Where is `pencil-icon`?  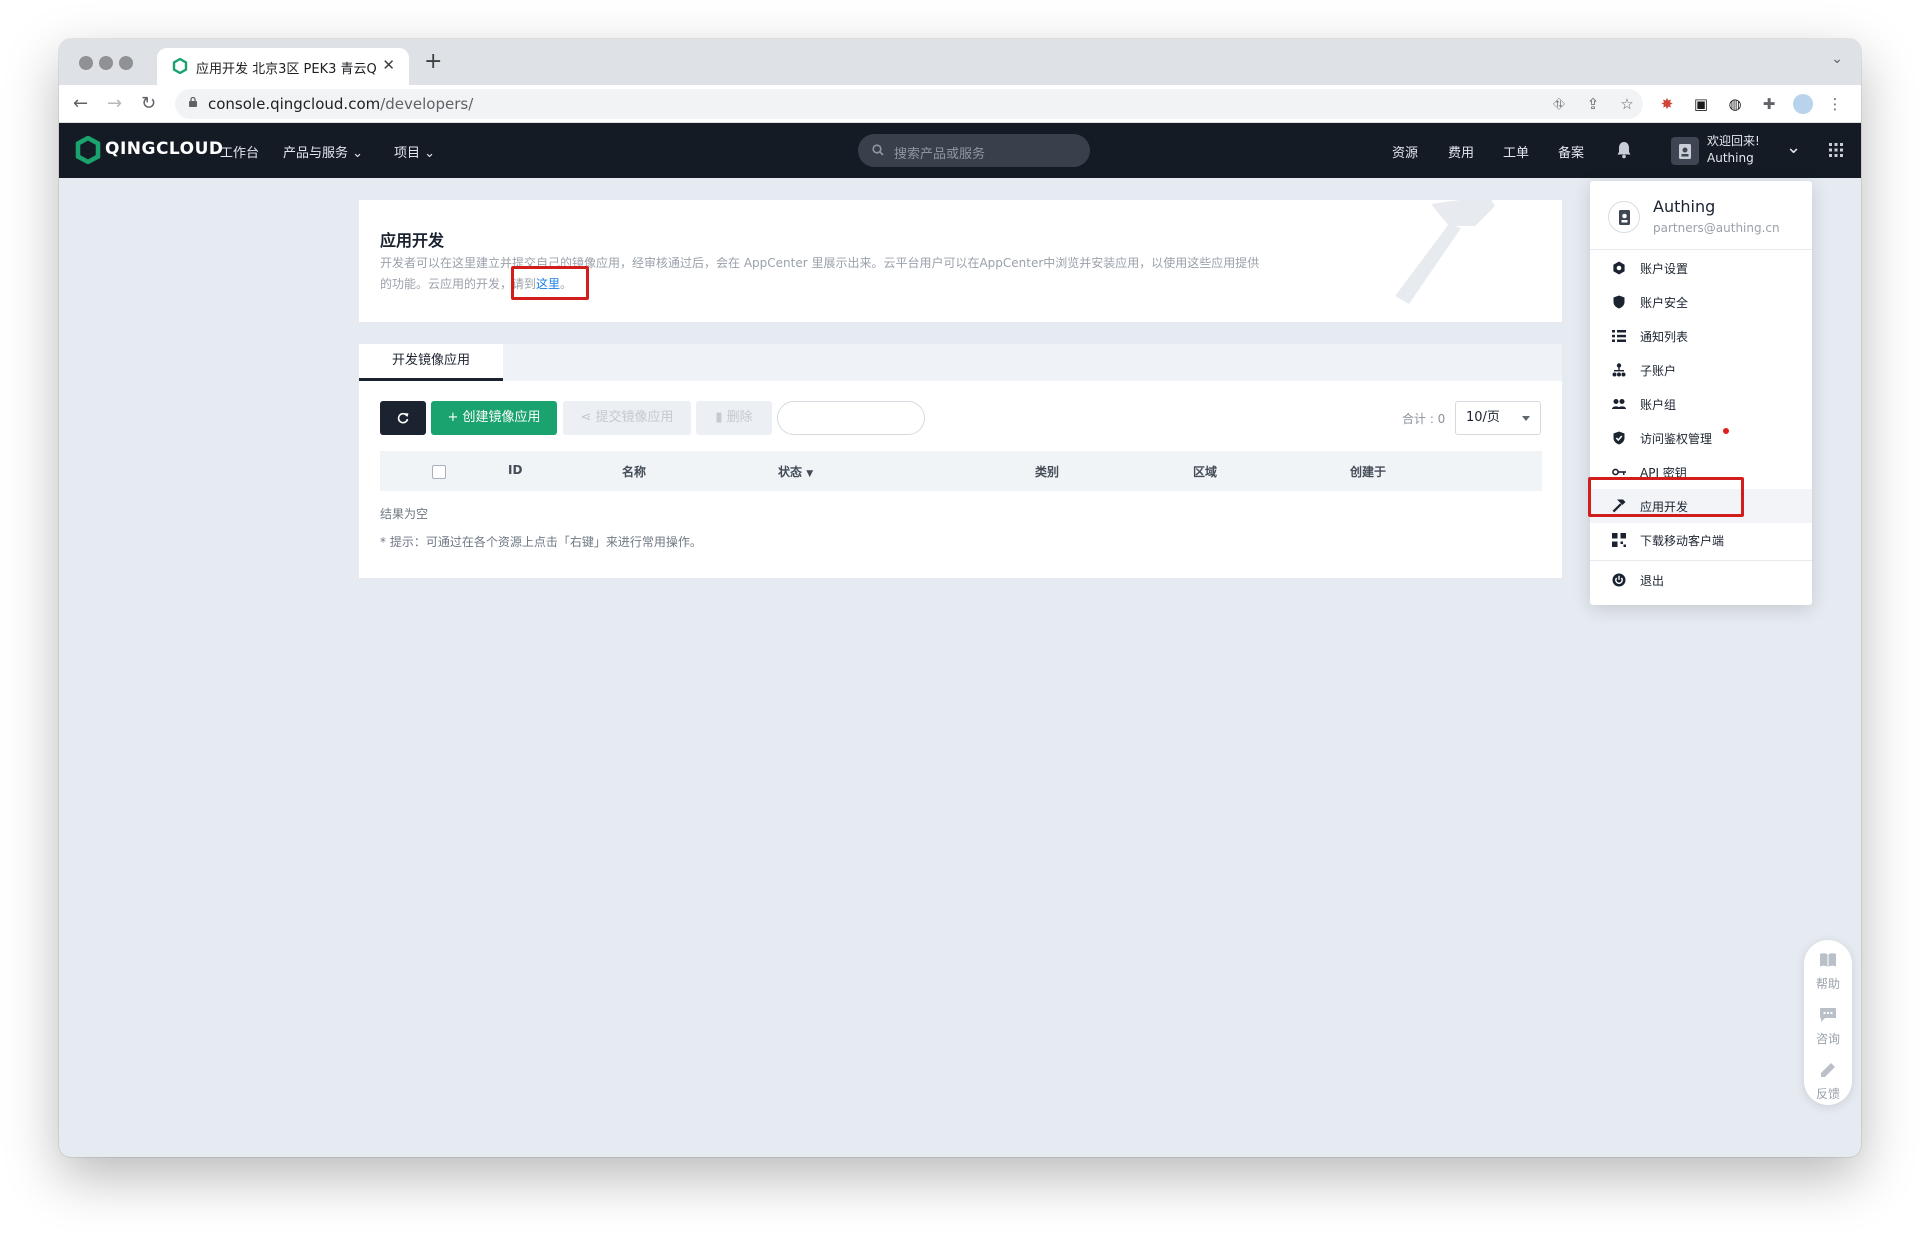
pencil-icon is located at coordinates (1828, 1070).